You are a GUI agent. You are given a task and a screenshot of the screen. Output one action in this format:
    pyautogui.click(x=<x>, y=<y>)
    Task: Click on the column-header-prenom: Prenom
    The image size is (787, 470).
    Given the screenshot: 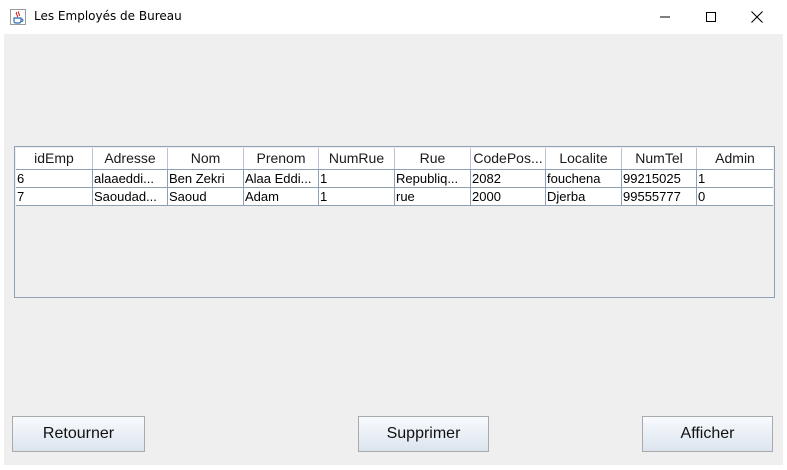 What is the action you would take?
    pyautogui.click(x=281, y=158)
    